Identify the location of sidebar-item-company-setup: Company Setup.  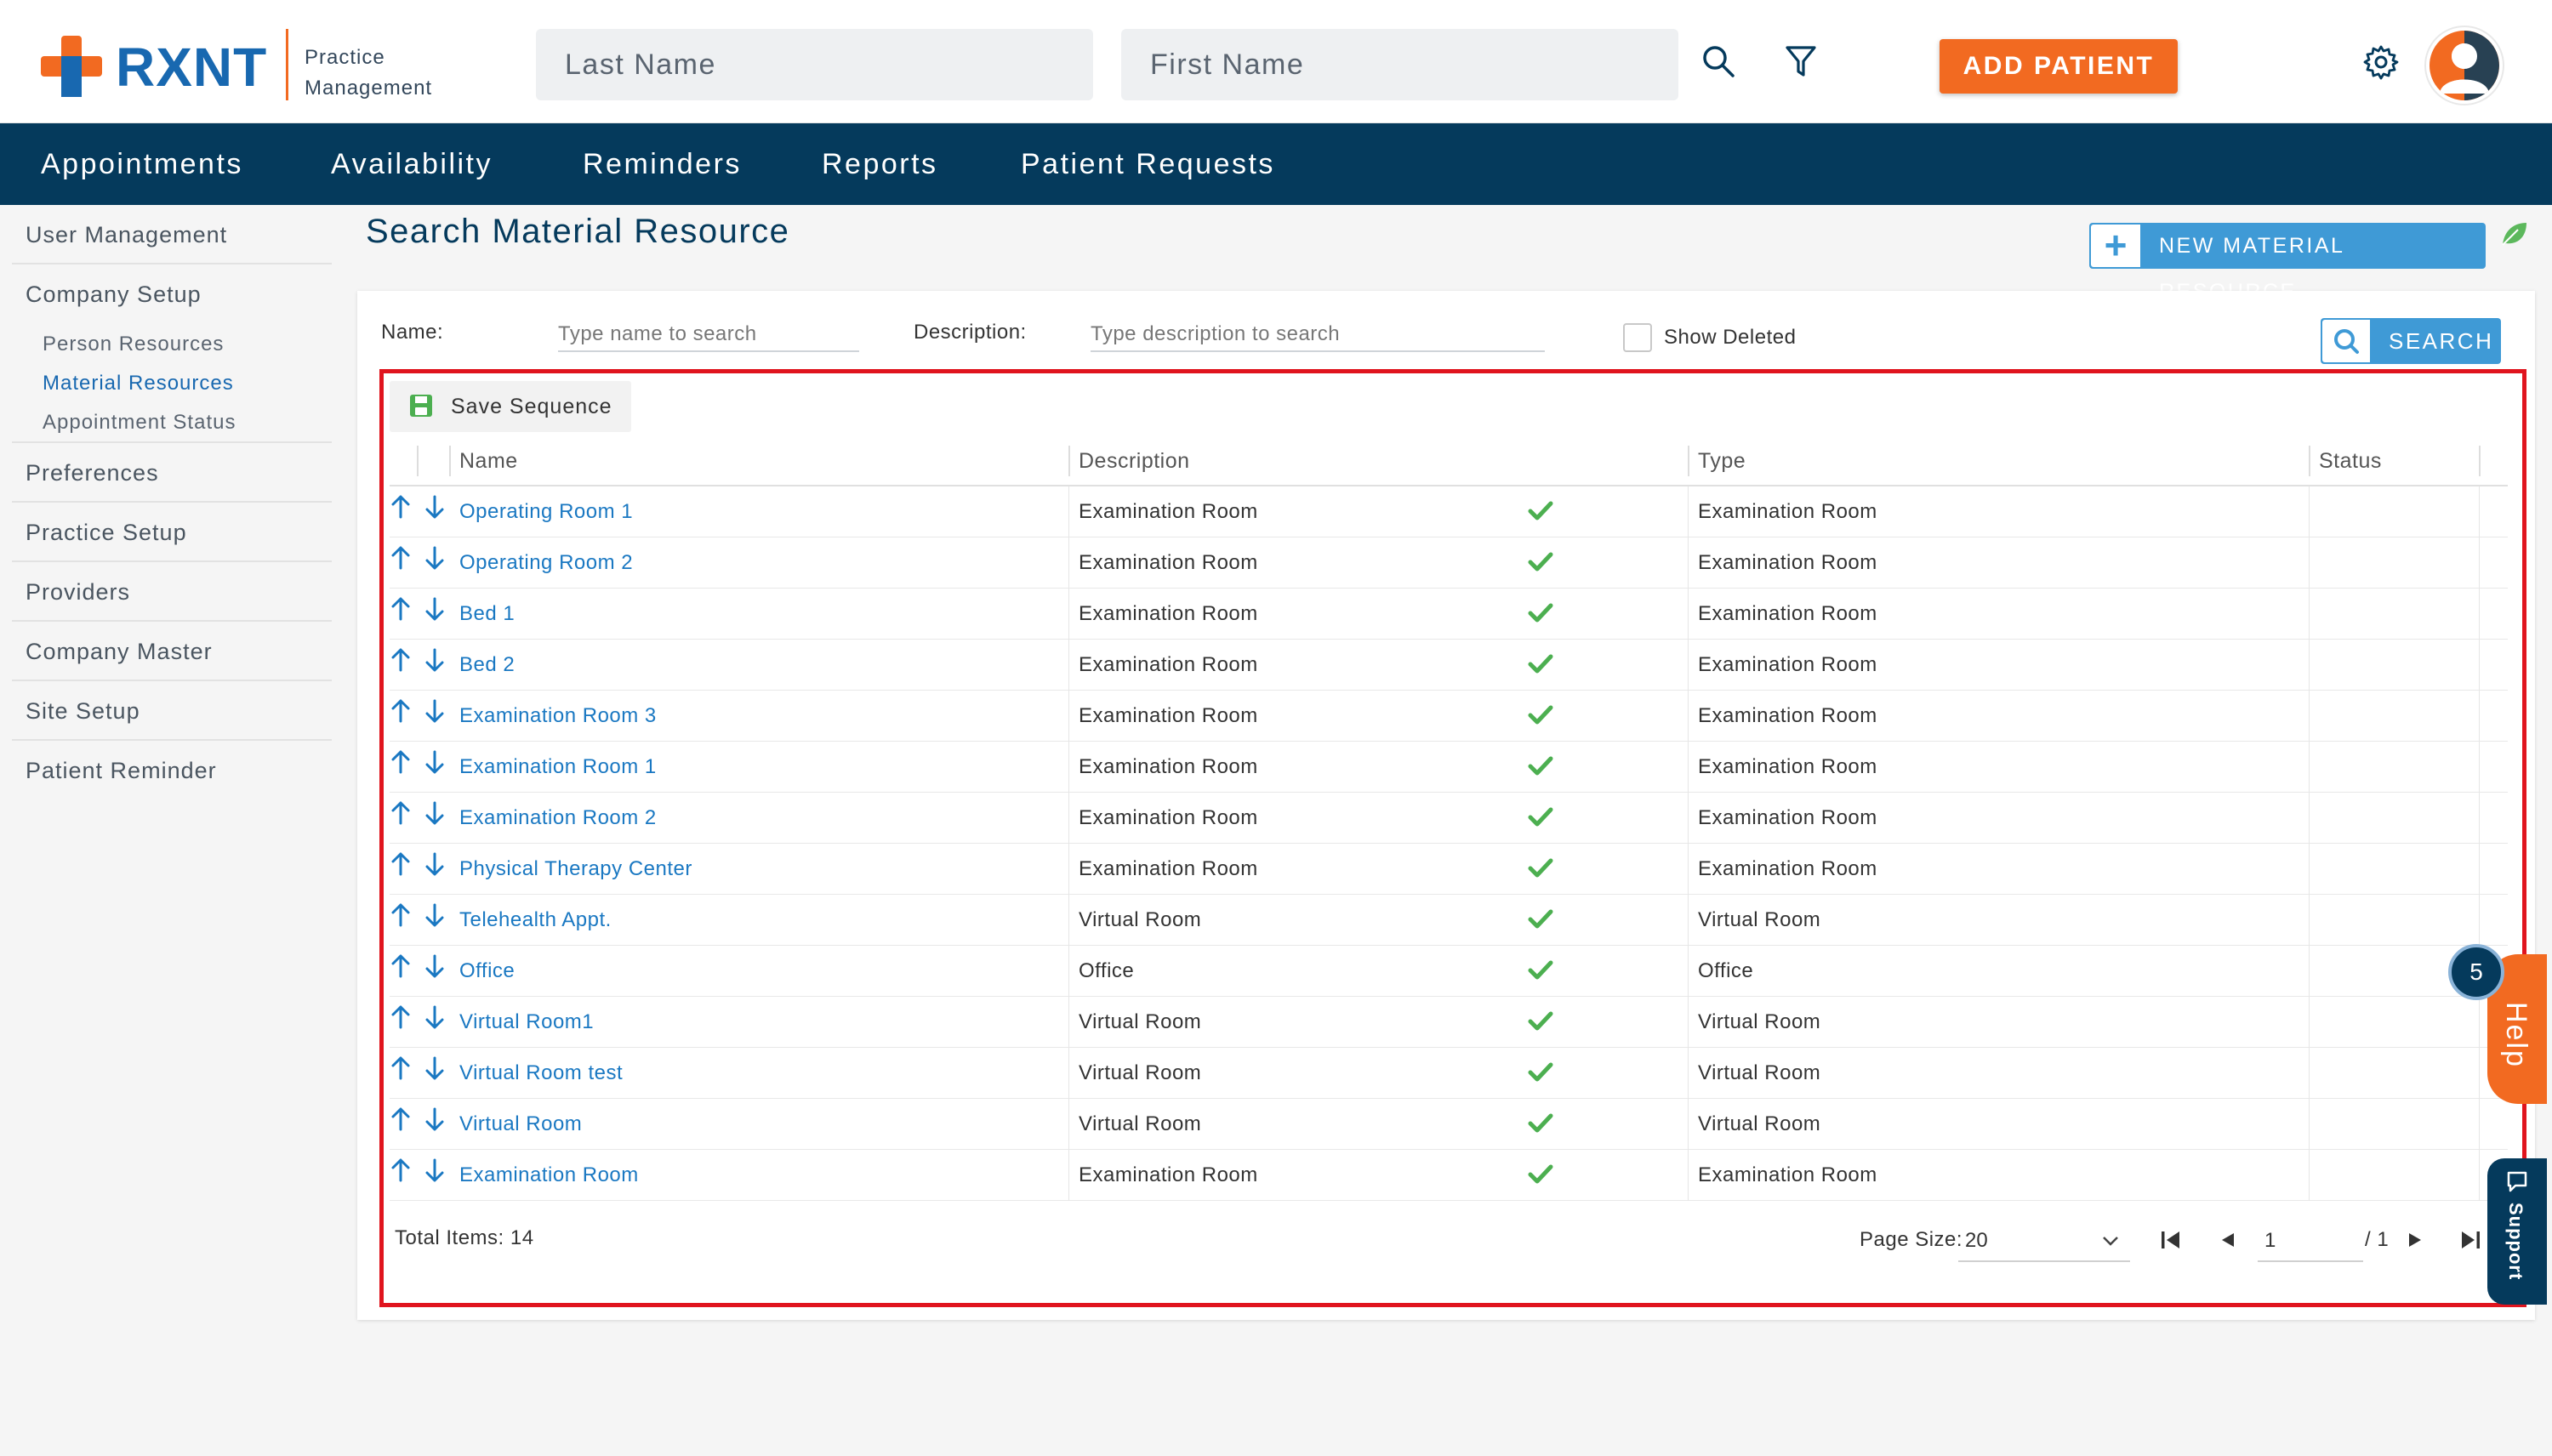
(172, 294).